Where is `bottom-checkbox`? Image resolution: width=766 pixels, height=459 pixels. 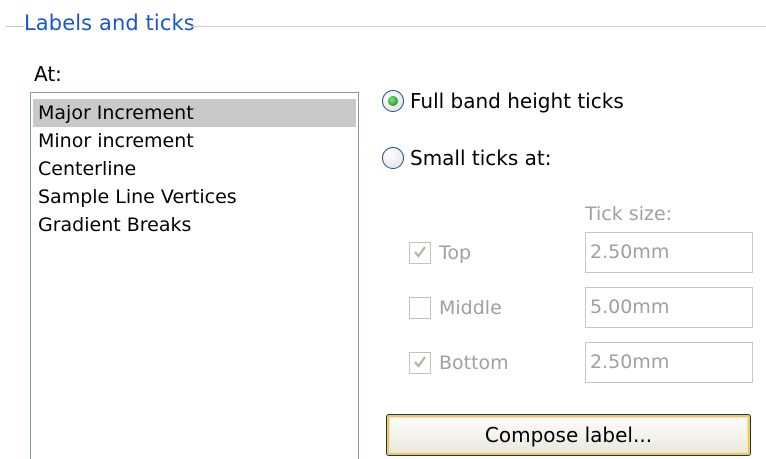
bottom-checkbox is located at coordinates (420, 363).